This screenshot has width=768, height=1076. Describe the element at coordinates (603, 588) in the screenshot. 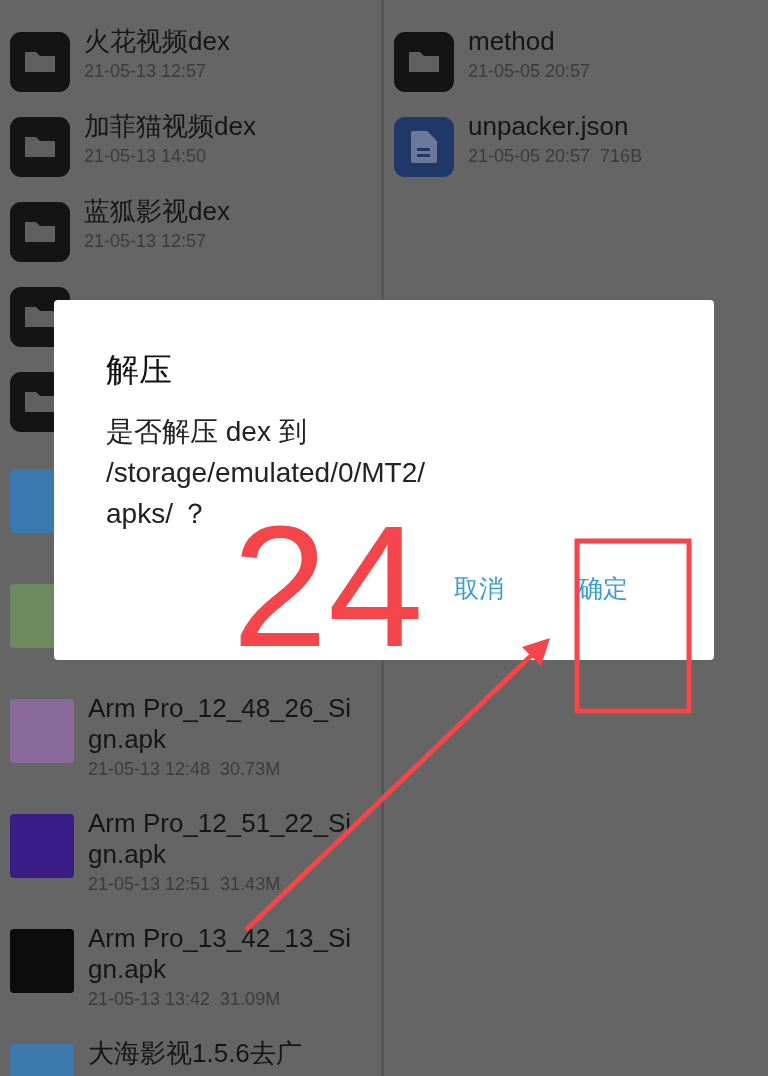

I see `dialog-button: 确定` at that location.